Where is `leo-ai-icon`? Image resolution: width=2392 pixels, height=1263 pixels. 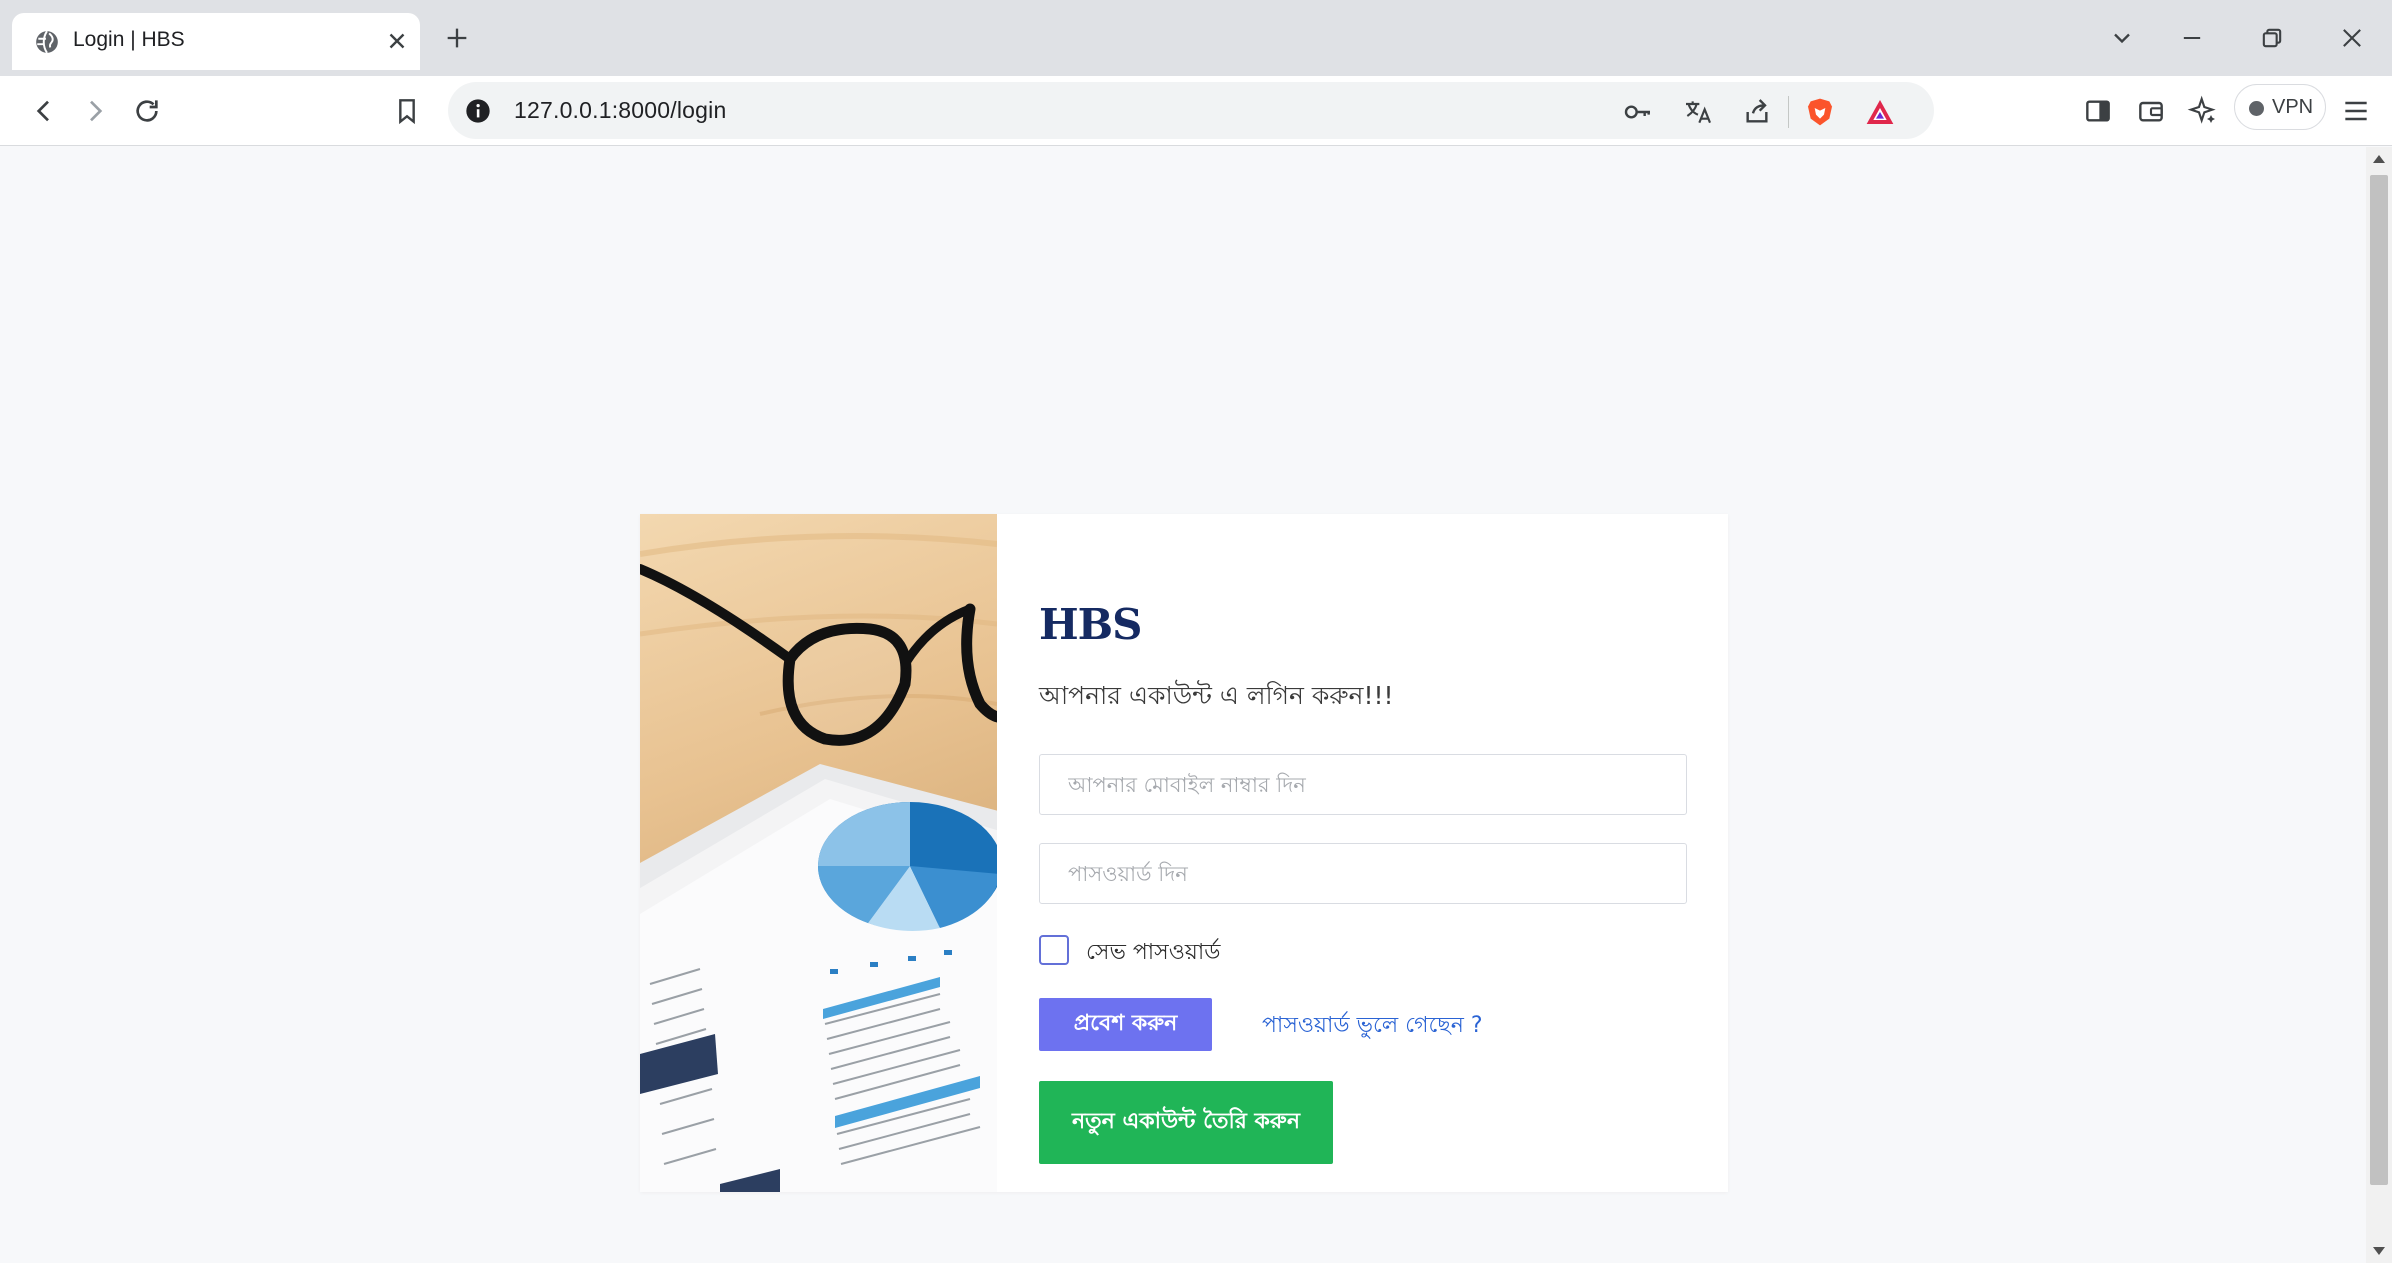 leo-ai-icon is located at coordinates (2203, 111).